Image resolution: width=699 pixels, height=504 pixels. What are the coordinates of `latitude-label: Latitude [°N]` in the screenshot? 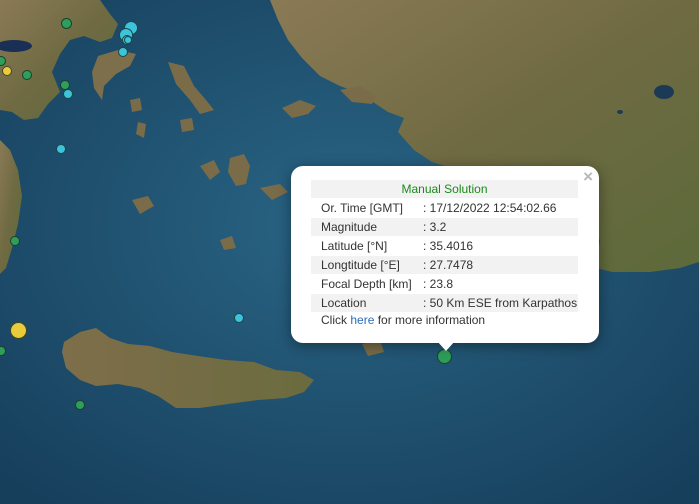 It's located at (354, 246).